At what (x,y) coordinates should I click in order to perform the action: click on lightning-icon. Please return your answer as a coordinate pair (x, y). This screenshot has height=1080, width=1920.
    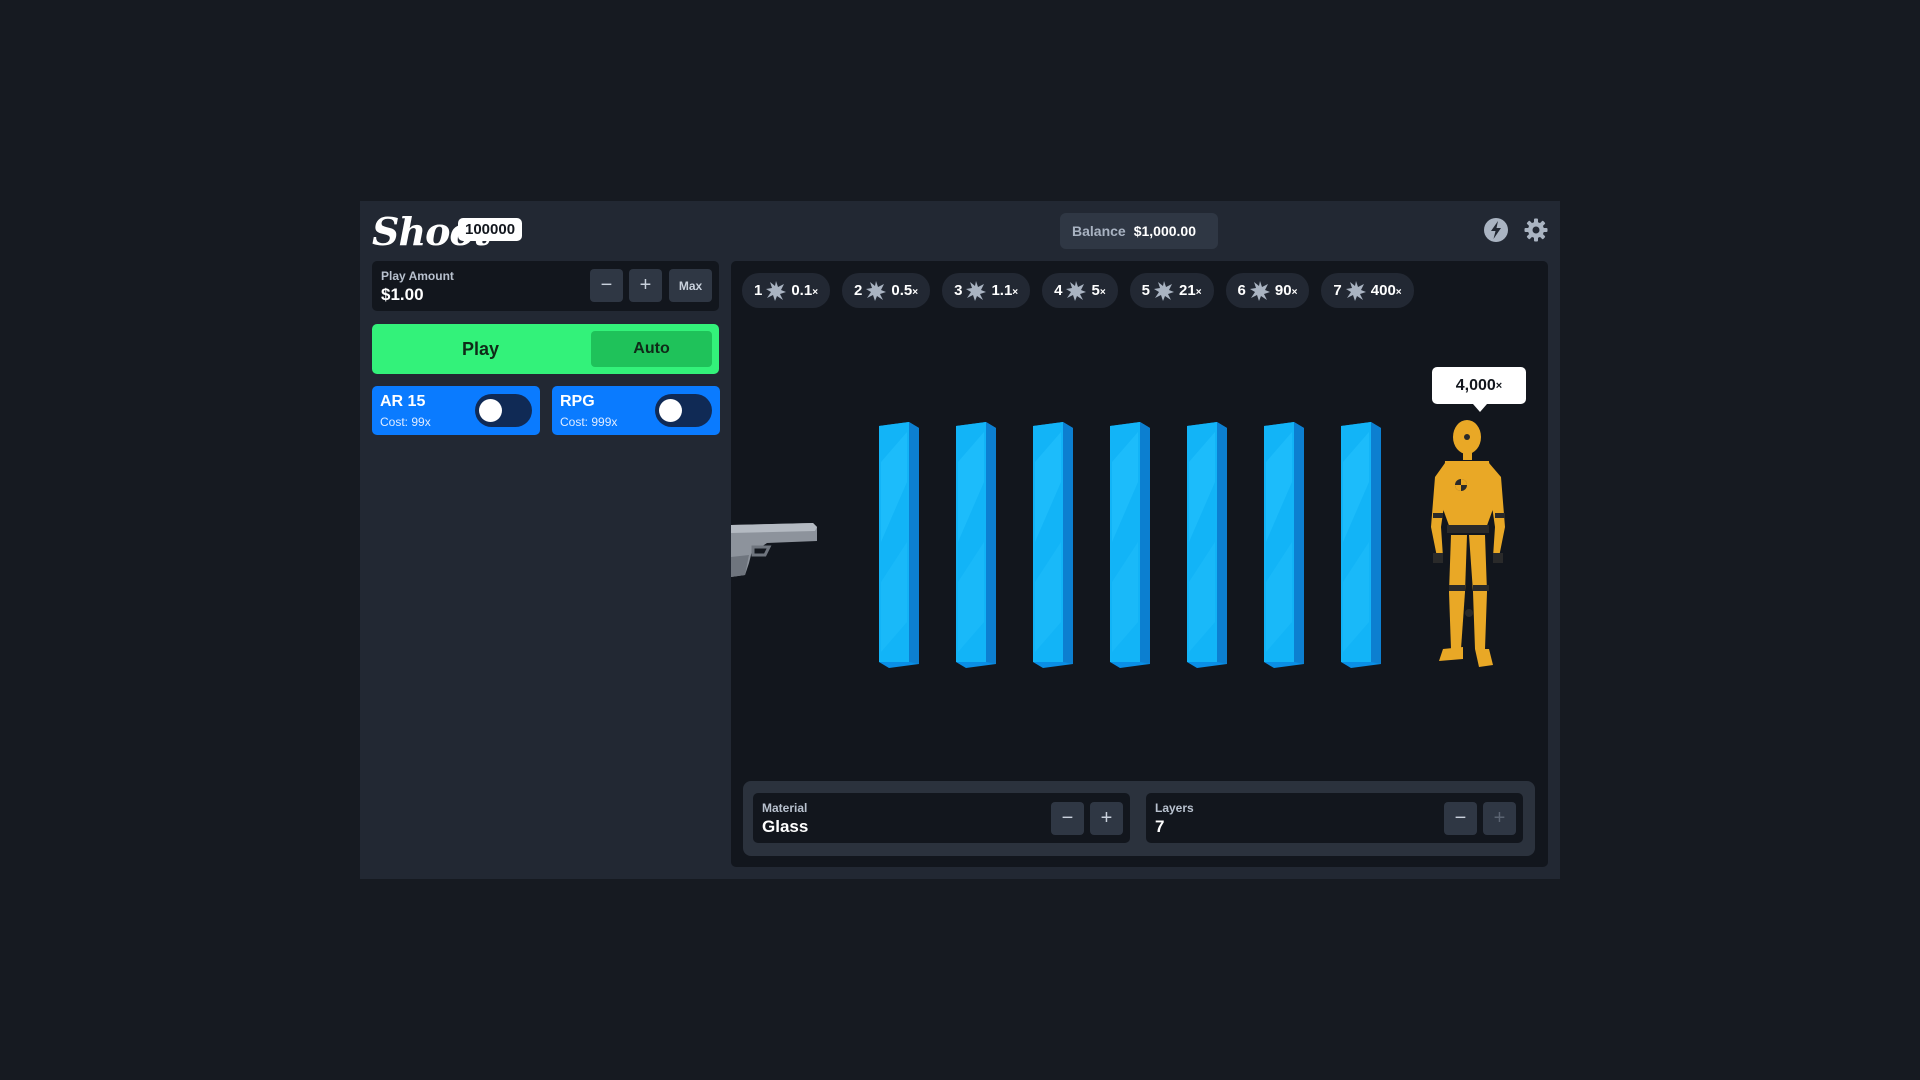
    Looking at the image, I should click on (1496, 230).